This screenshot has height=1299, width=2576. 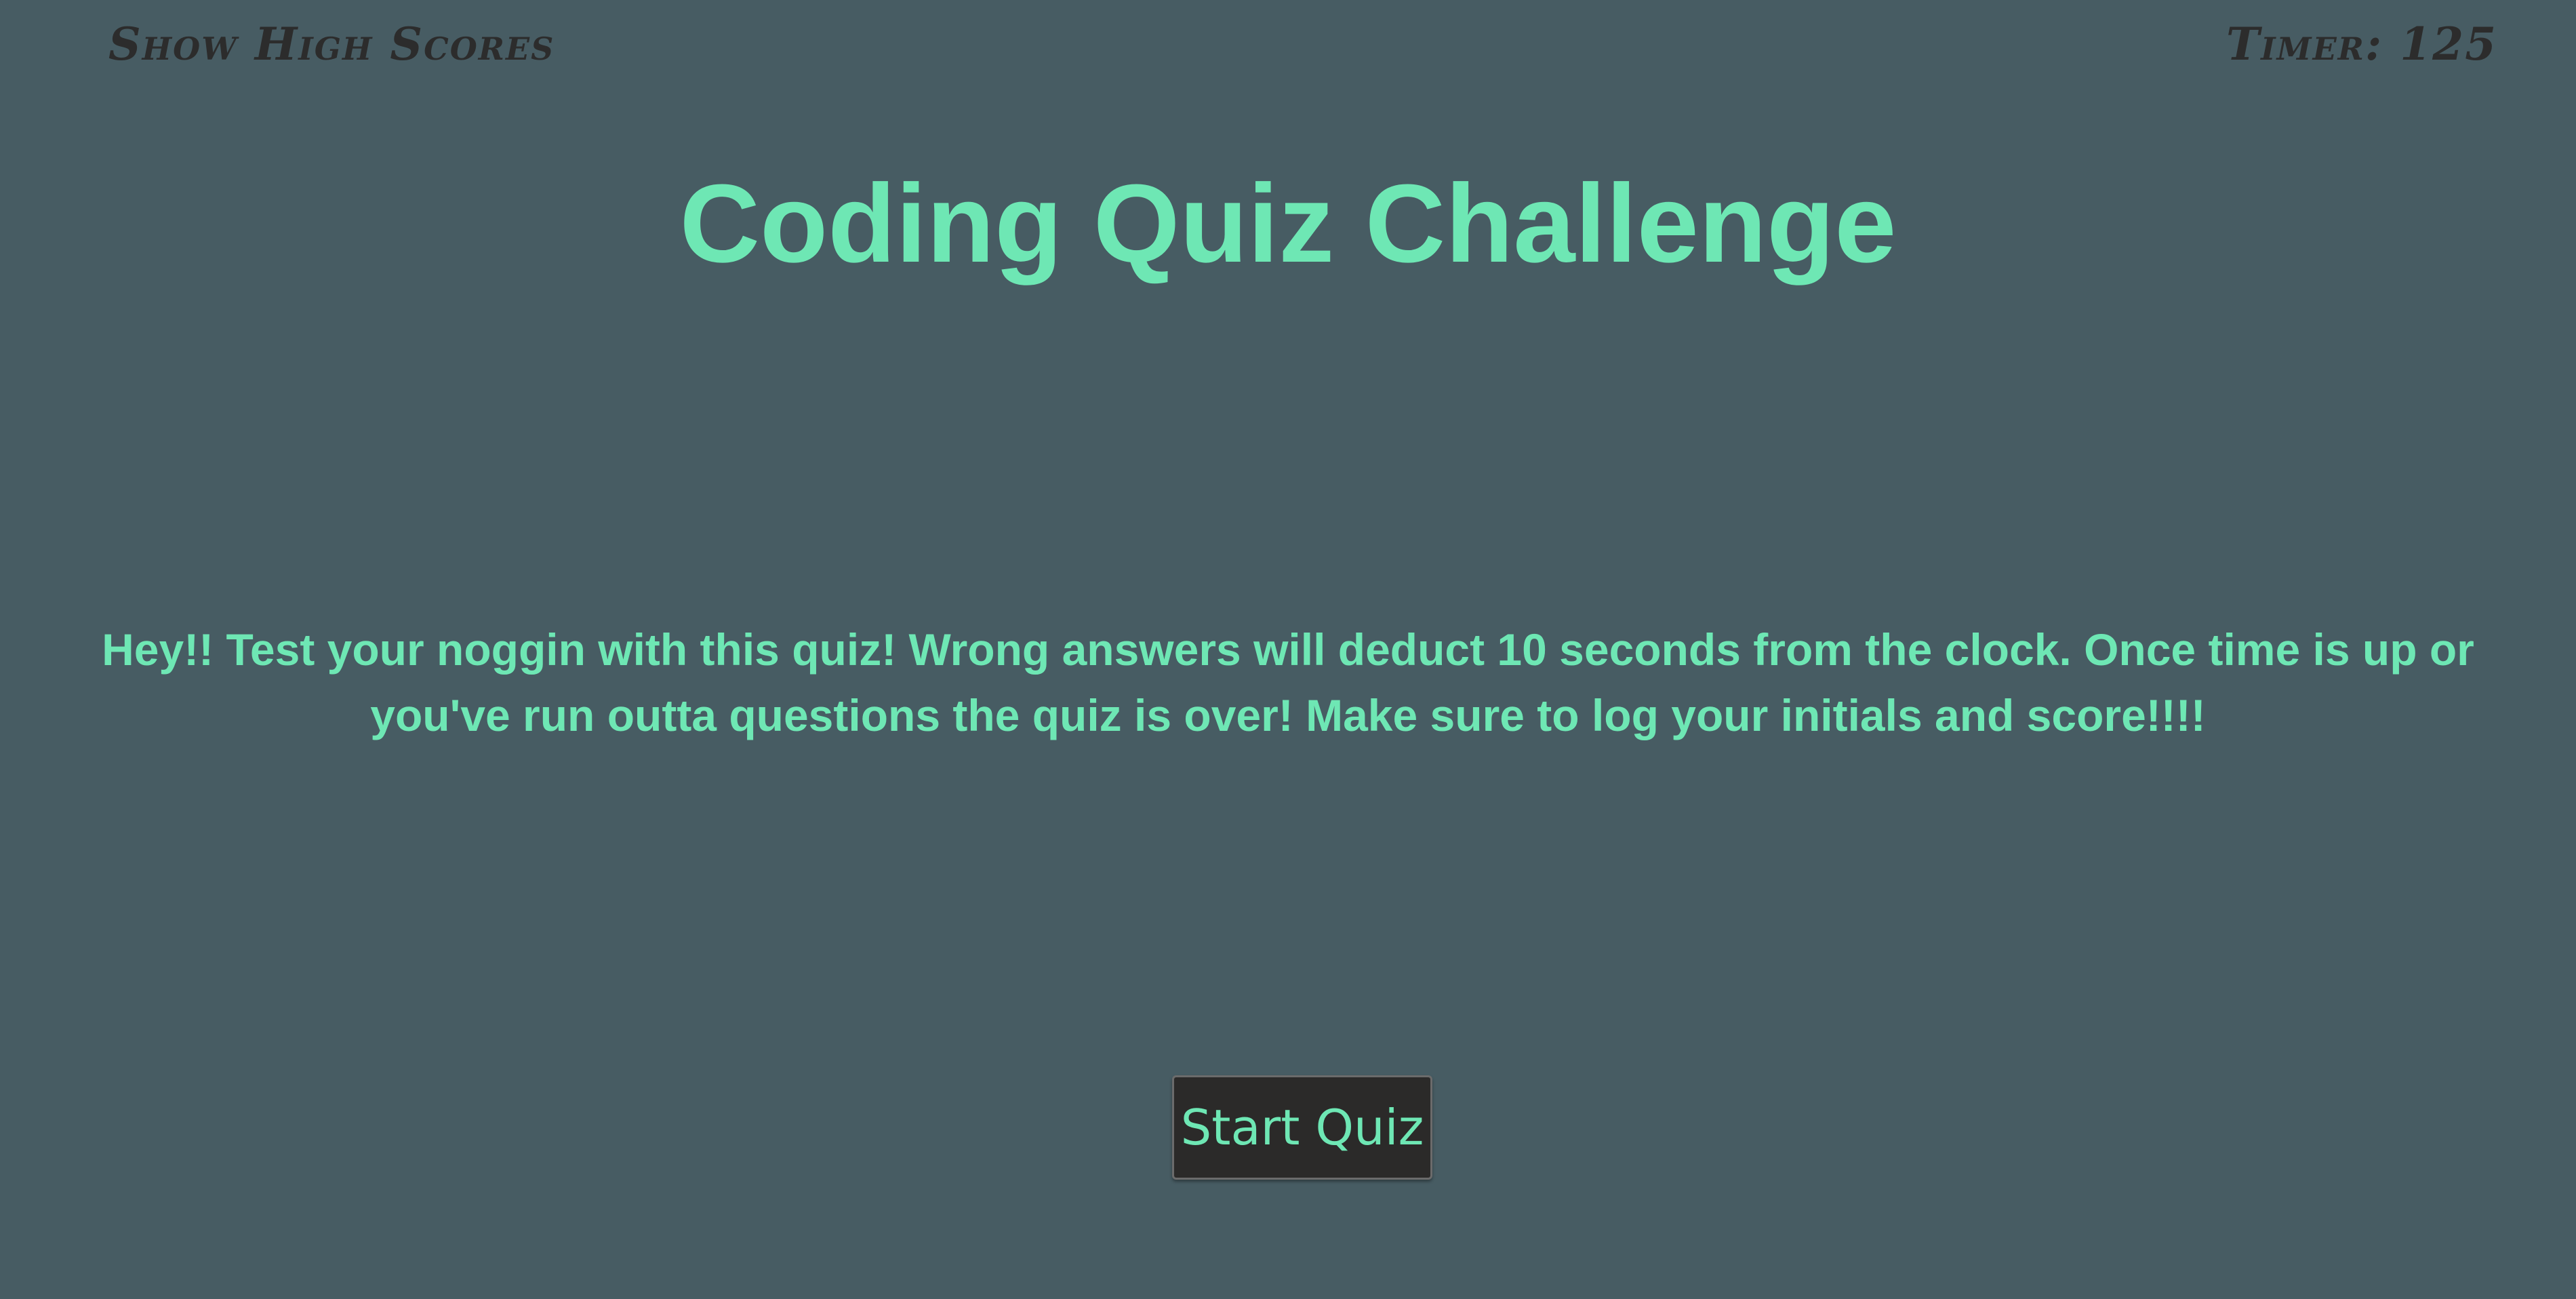 What do you see at coordinates (1302, 1127) in the screenshot?
I see `start-quiz-button: Start Quiz` at bounding box center [1302, 1127].